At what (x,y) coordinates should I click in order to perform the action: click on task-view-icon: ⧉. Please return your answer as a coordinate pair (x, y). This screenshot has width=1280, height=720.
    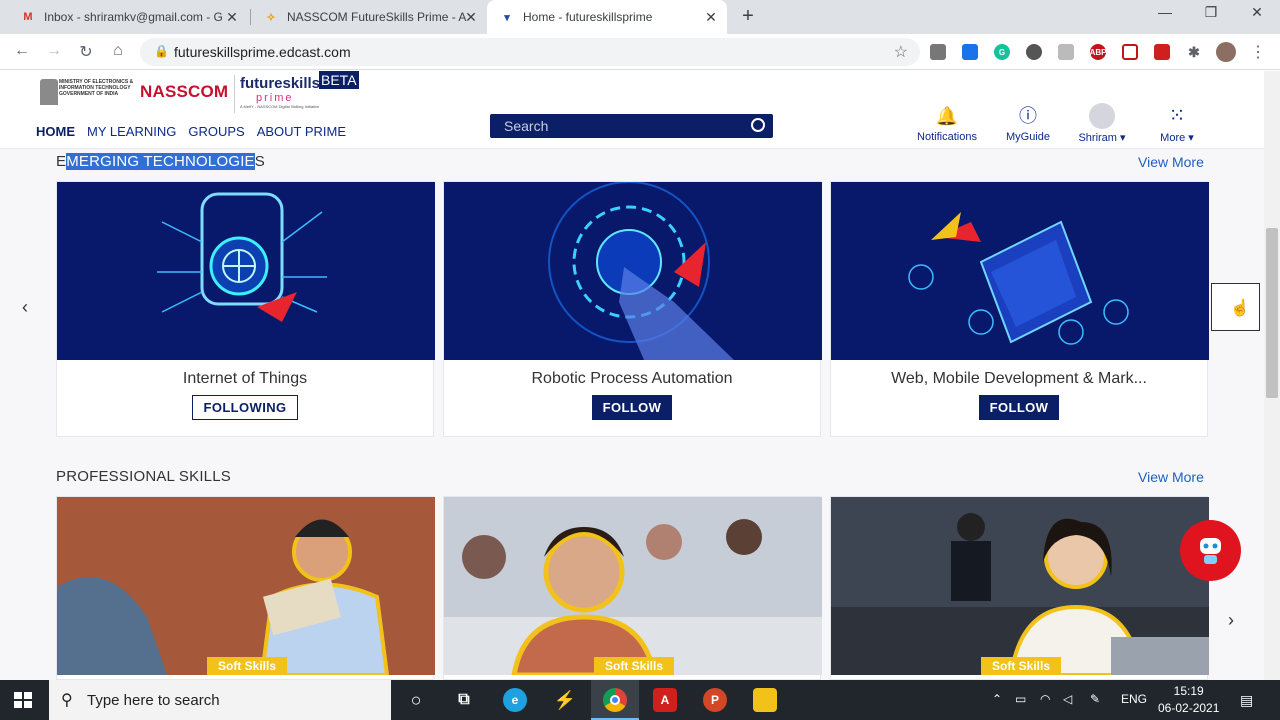
    Looking at the image, I should click on (464, 700).